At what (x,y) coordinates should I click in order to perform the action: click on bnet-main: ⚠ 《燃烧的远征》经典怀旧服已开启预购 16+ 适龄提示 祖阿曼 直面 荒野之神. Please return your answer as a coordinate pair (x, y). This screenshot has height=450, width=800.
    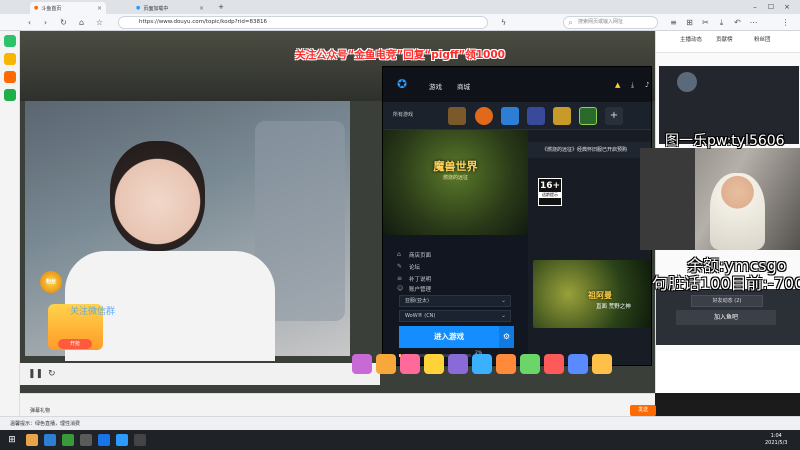
    Looking at the image, I should click on (589, 247).